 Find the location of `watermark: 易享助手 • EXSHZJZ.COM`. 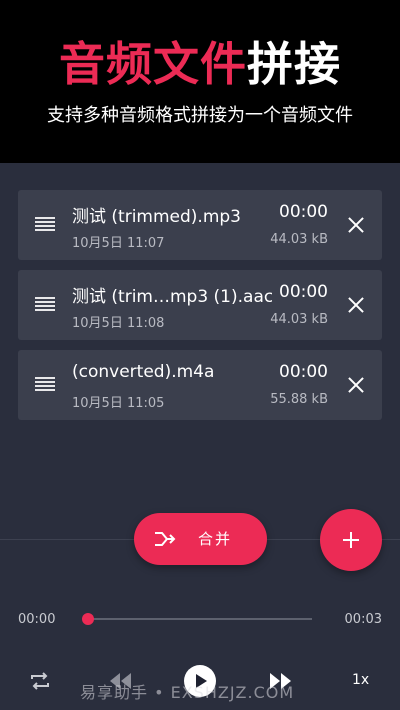

watermark: 易享助手 • EXSHZJZ.COM is located at coordinates (187, 692).